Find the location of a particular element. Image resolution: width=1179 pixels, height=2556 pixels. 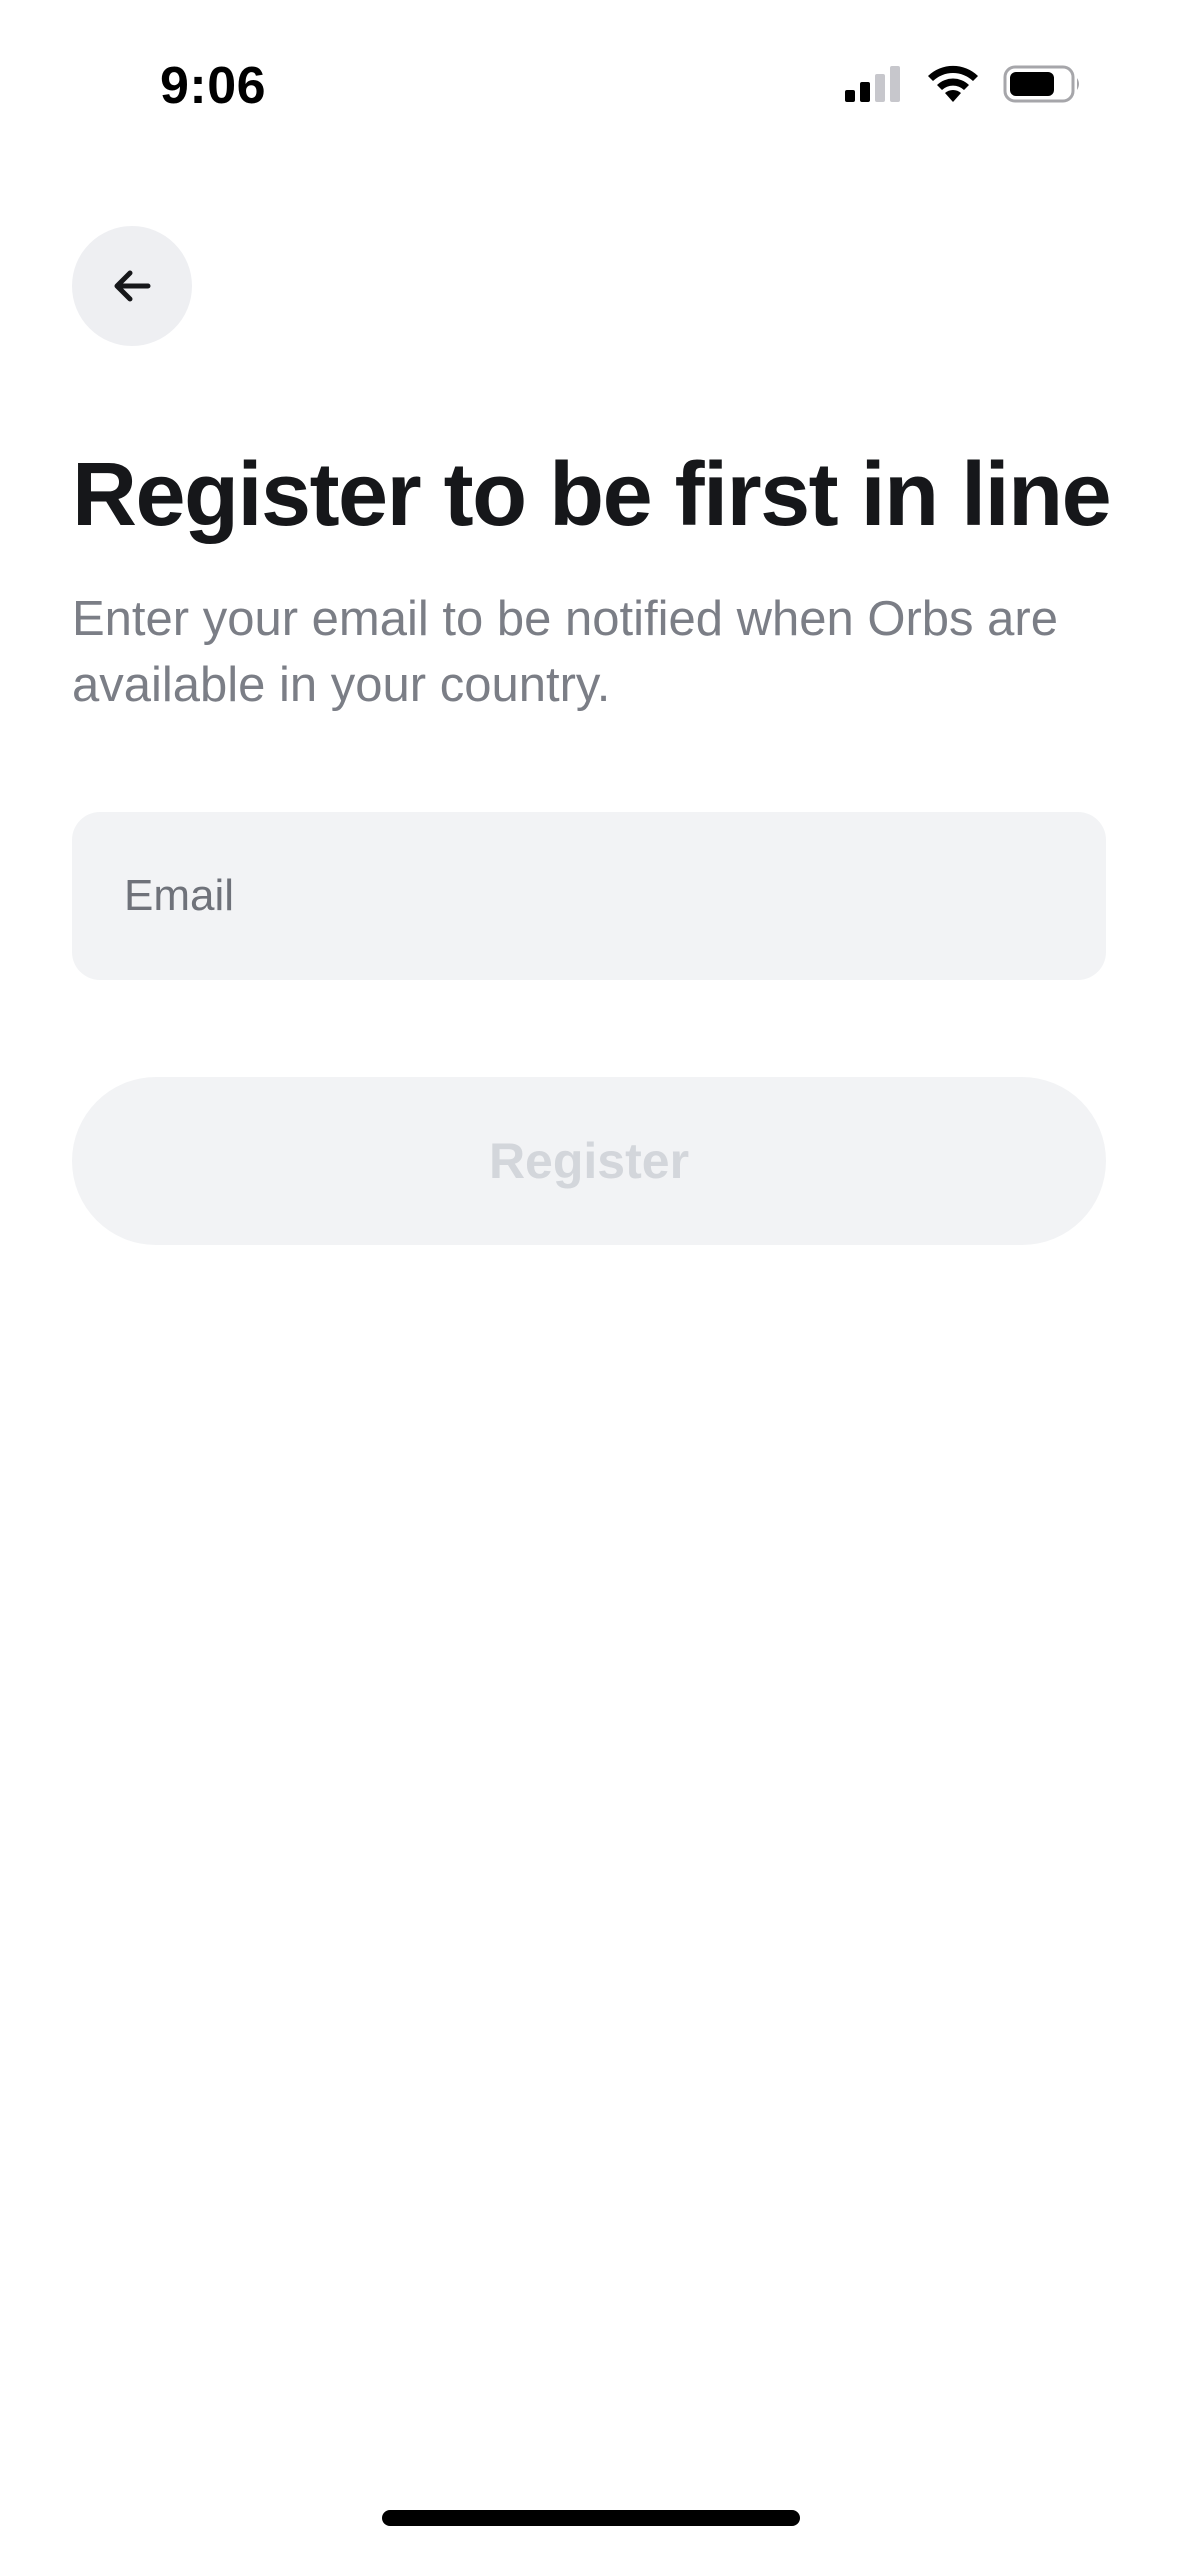

signal-icon is located at coordinates (872, 84).